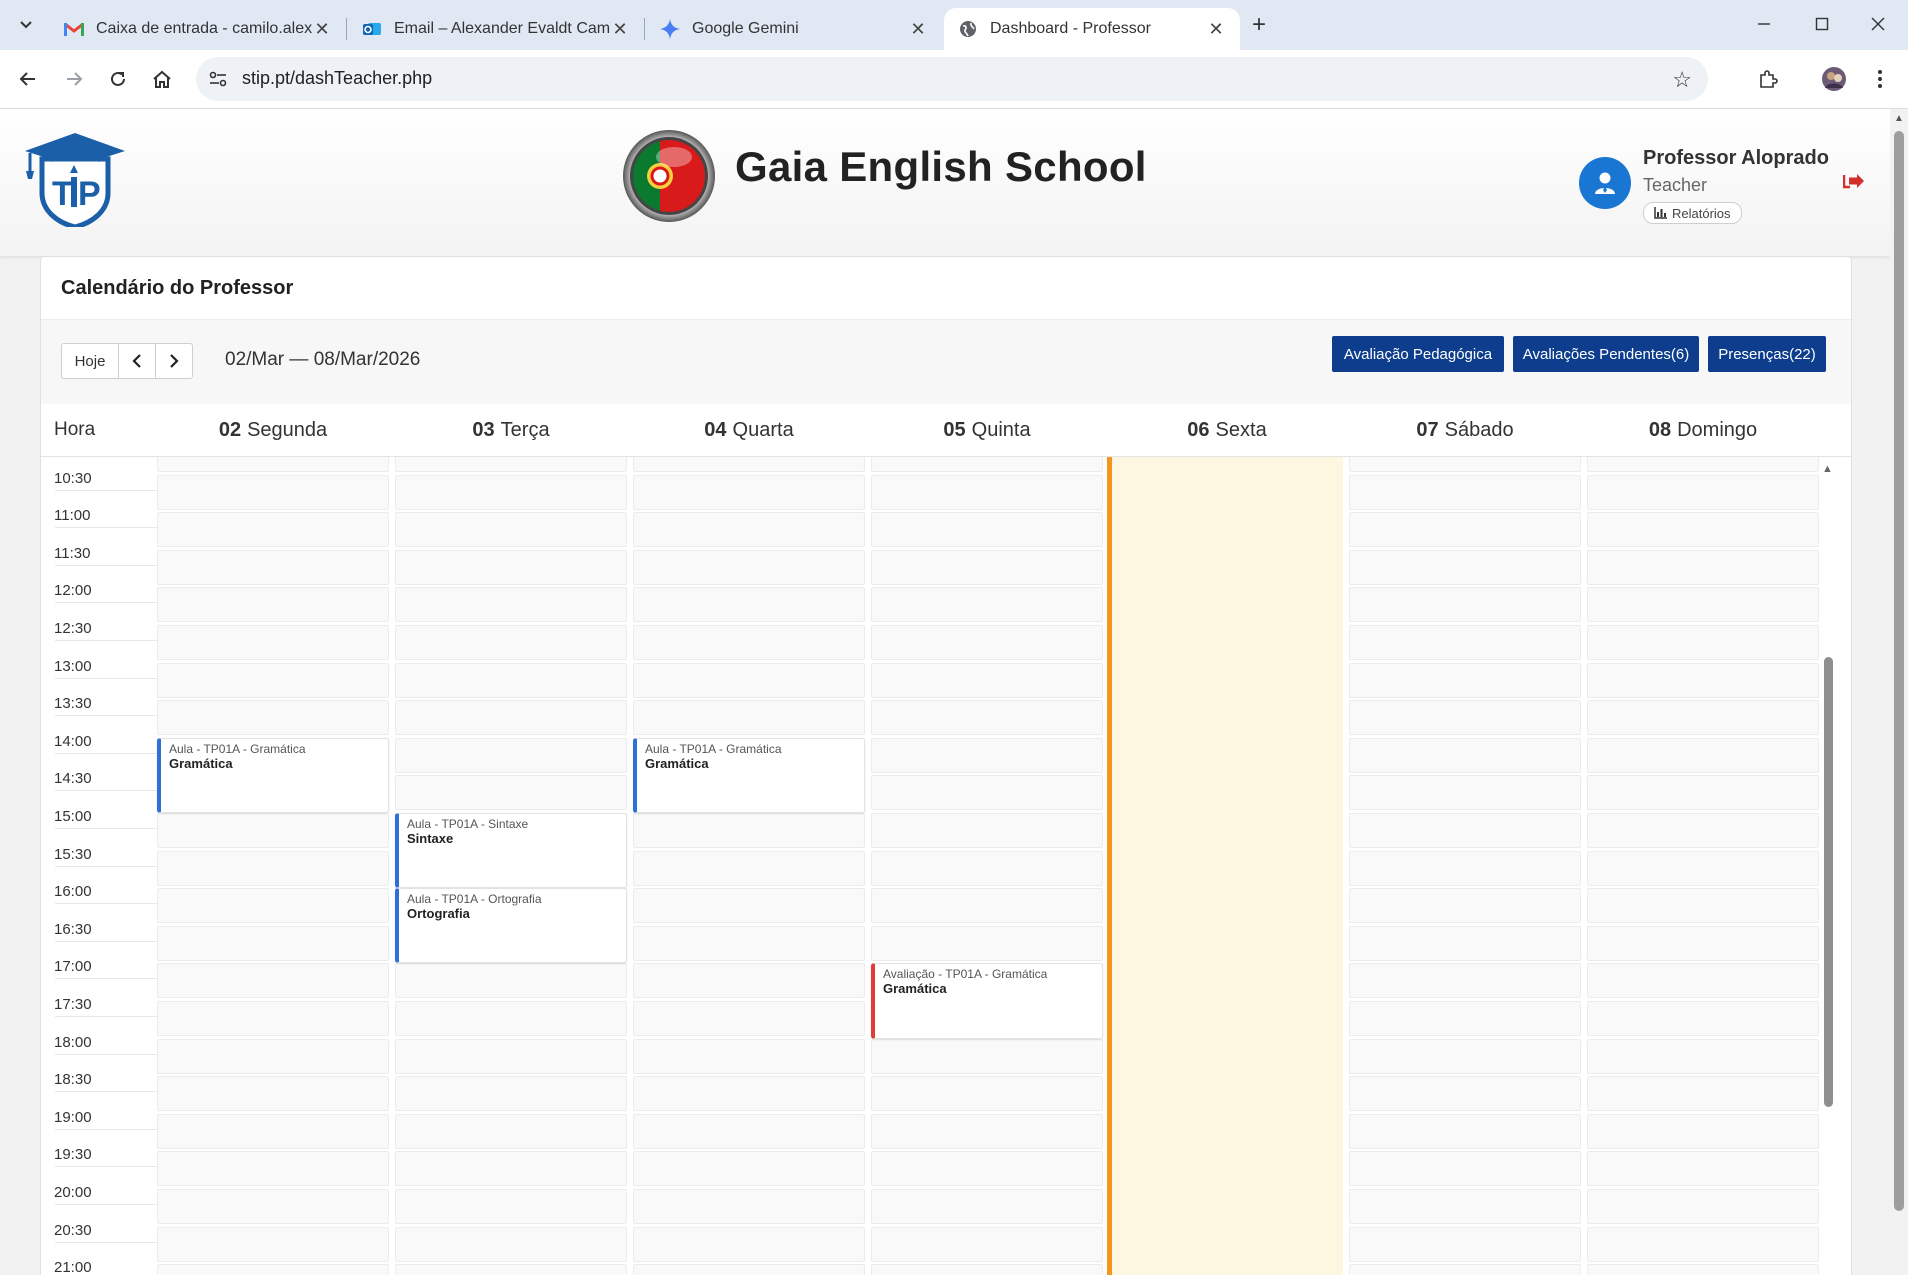 Image resolution: width=1908 pixels, height=1275 pixels. I want to click on page-scrollbar: ▲, so click(1899, 692).